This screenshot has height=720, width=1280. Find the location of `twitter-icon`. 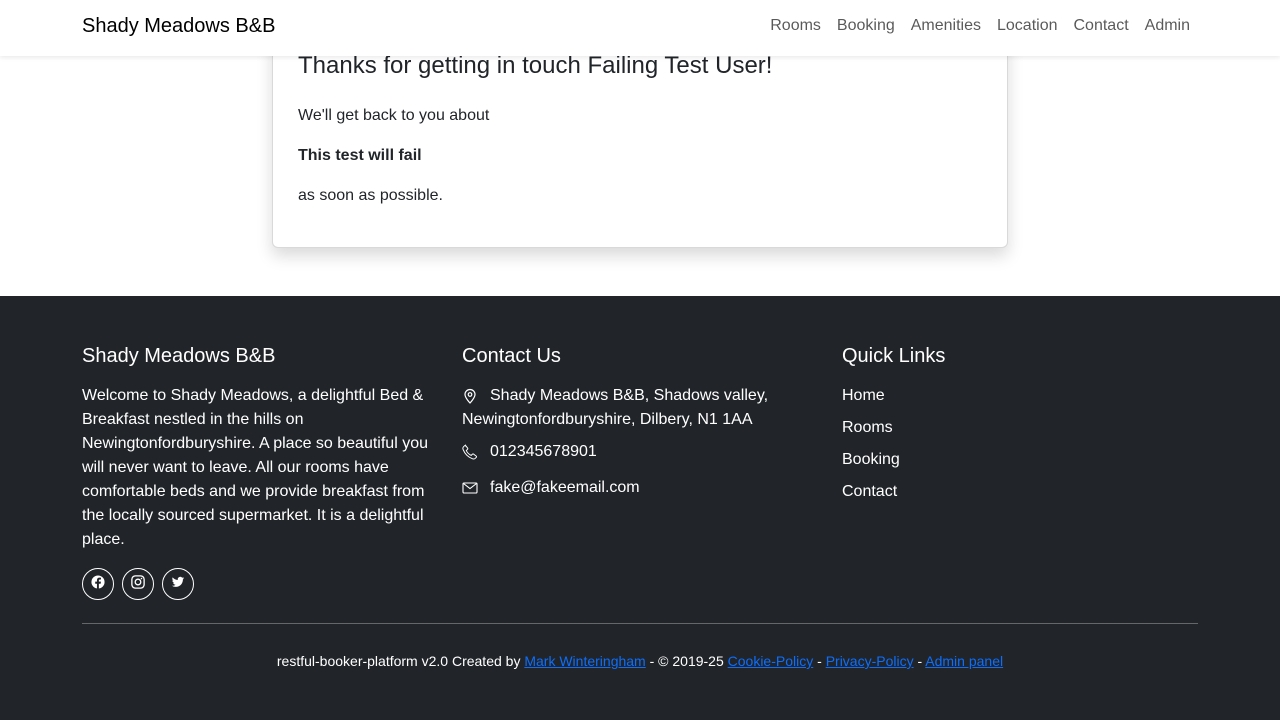

twitter-icon is located at coordinates (178, 584).